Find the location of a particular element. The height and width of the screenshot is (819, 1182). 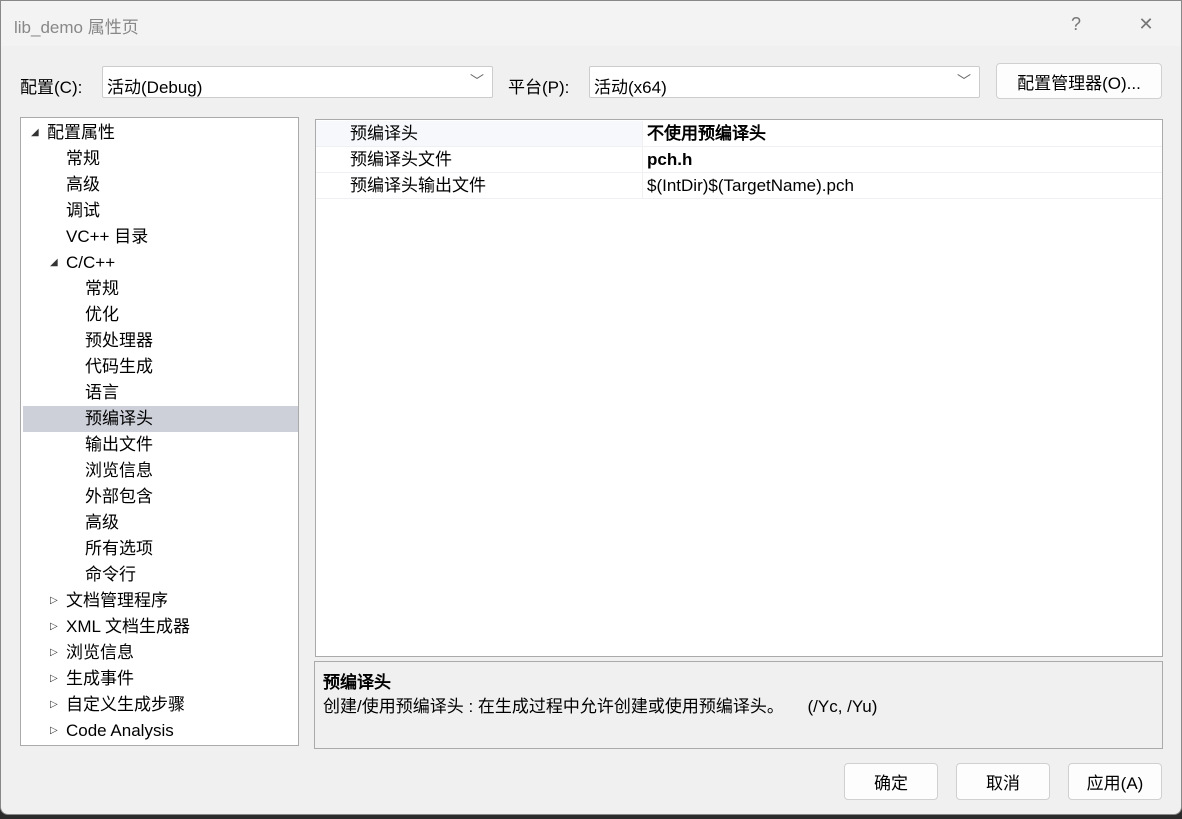

tree-item-label: Code Analysis is located at coordinates (120, 730).